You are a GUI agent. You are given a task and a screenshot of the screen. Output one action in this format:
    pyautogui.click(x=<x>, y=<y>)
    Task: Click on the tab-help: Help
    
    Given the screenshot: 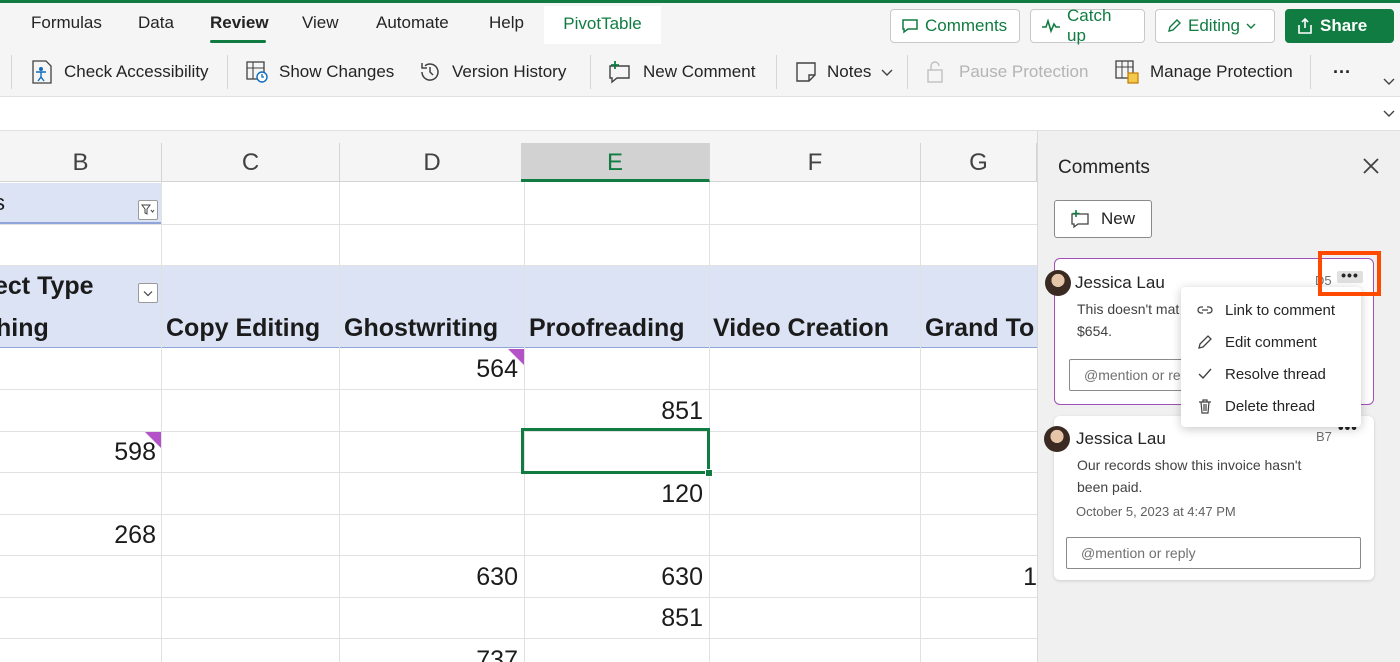 What is the action you would take?
    pyautogui.click(x=506, y=23)
    